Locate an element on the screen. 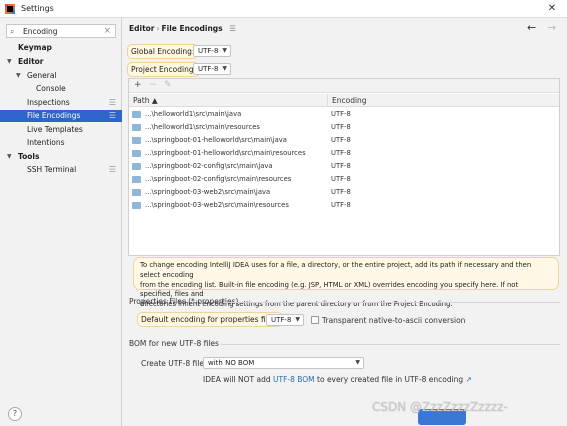  sidebar-item-intentions: Intentions is located at coordinates (61, 143).